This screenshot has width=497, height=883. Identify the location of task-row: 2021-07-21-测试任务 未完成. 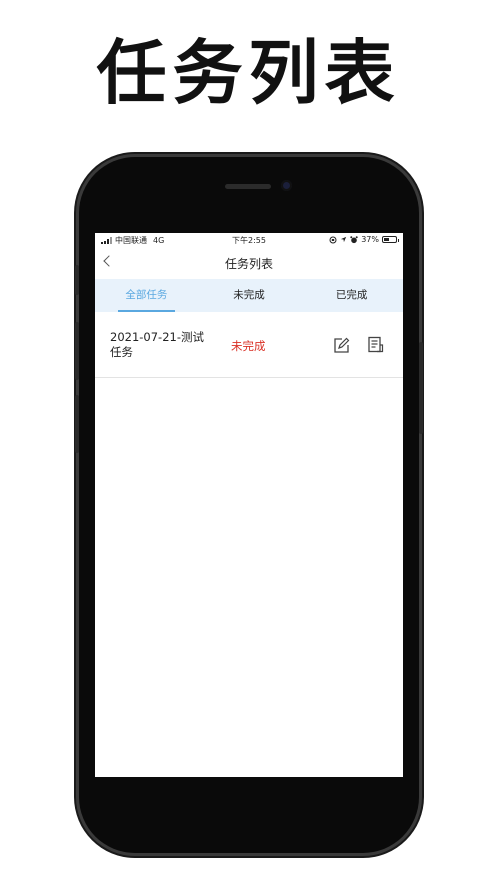
(249, 345).